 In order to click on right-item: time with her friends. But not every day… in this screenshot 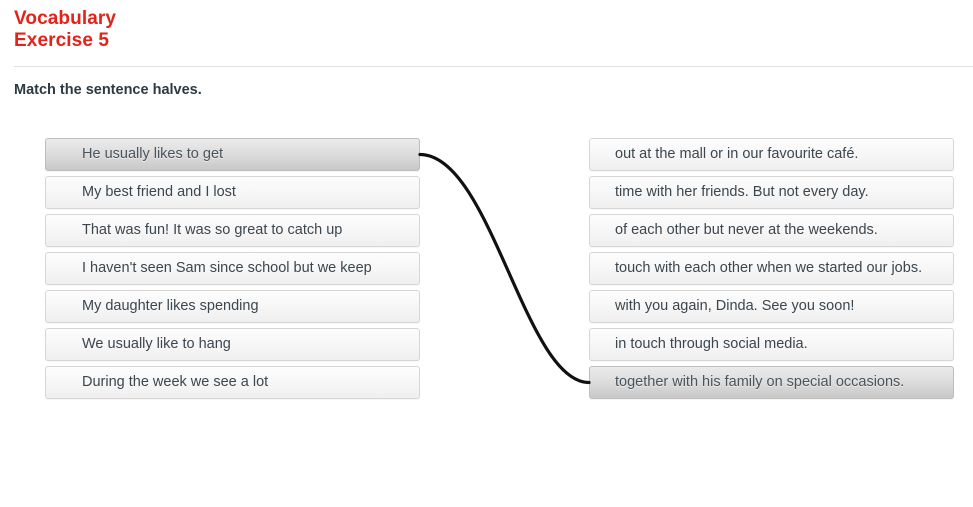, I will do `click(771, 192)`.